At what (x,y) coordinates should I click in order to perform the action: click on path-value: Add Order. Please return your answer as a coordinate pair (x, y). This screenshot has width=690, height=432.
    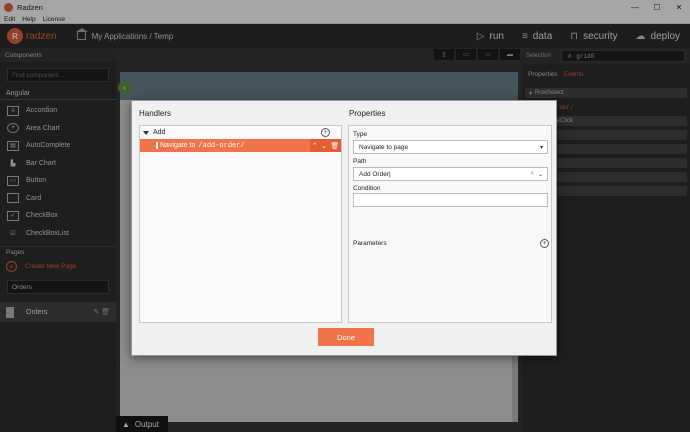
    Looking at the image, I should click on (374, 174).